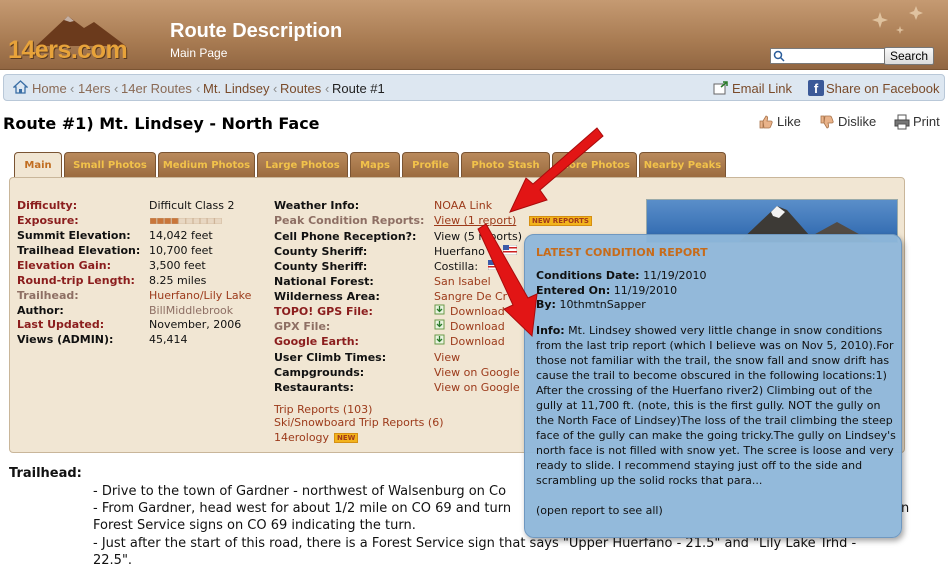 The image size is (948, 573). Describe the element at coordinates (236, 88) in the screenshot. I see `breadcrumb-peak: Mt. Lindsey` at that location.